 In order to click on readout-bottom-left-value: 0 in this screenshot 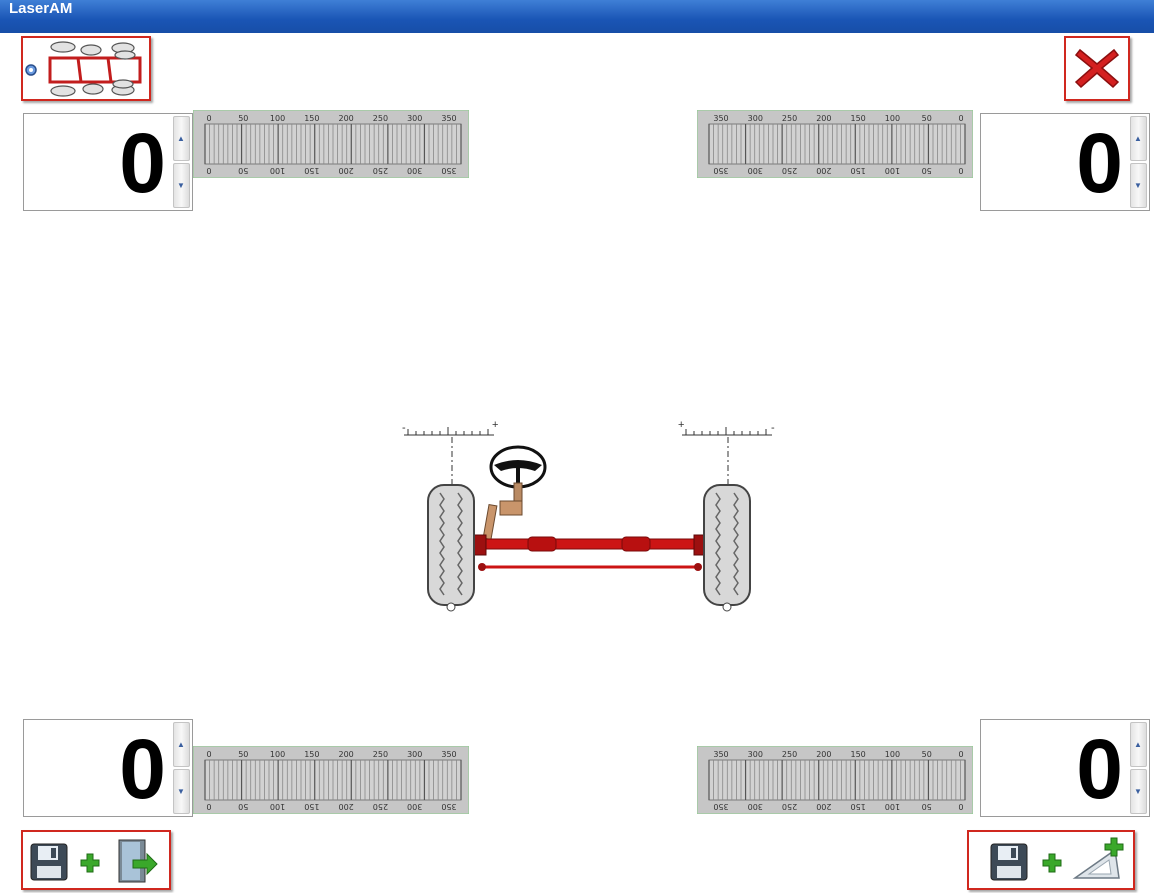, I will do `click(142, 769)`.